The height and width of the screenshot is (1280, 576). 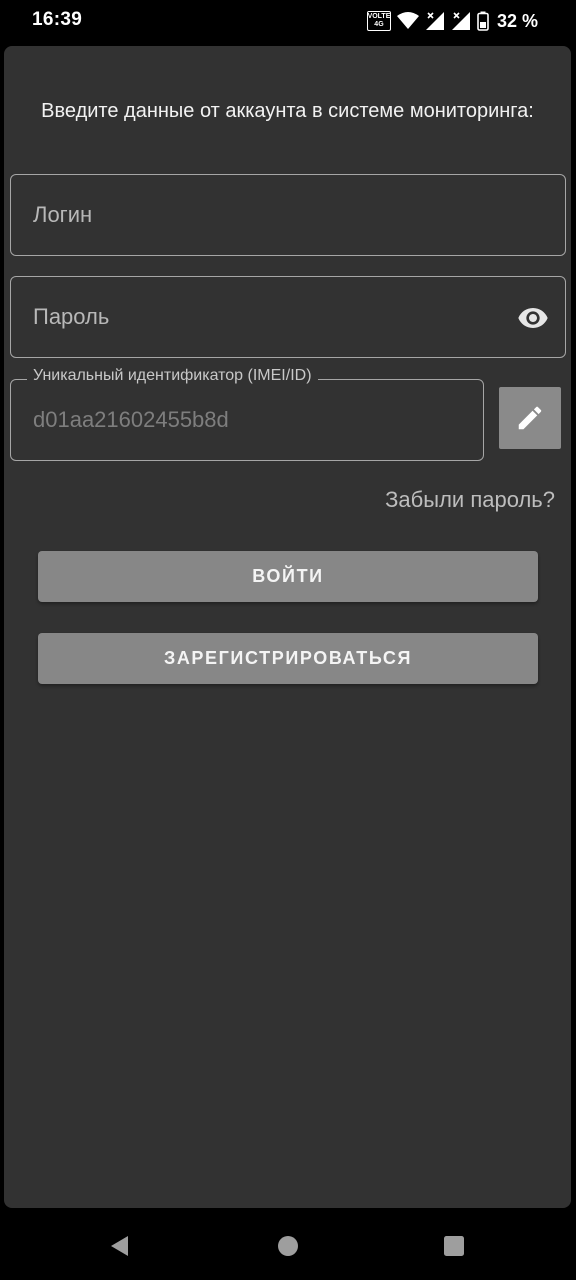 I want to click on pencil-icon, so click(x=530, y=418).